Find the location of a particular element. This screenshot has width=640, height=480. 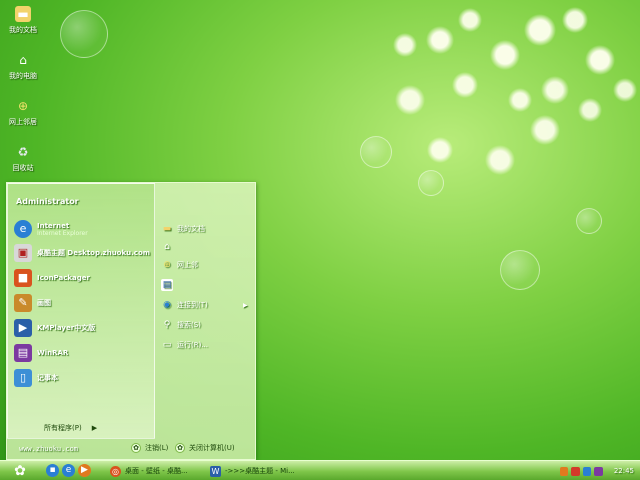

menu-search: ⚲ 搜索(S) is located at coordinates (181, 325).